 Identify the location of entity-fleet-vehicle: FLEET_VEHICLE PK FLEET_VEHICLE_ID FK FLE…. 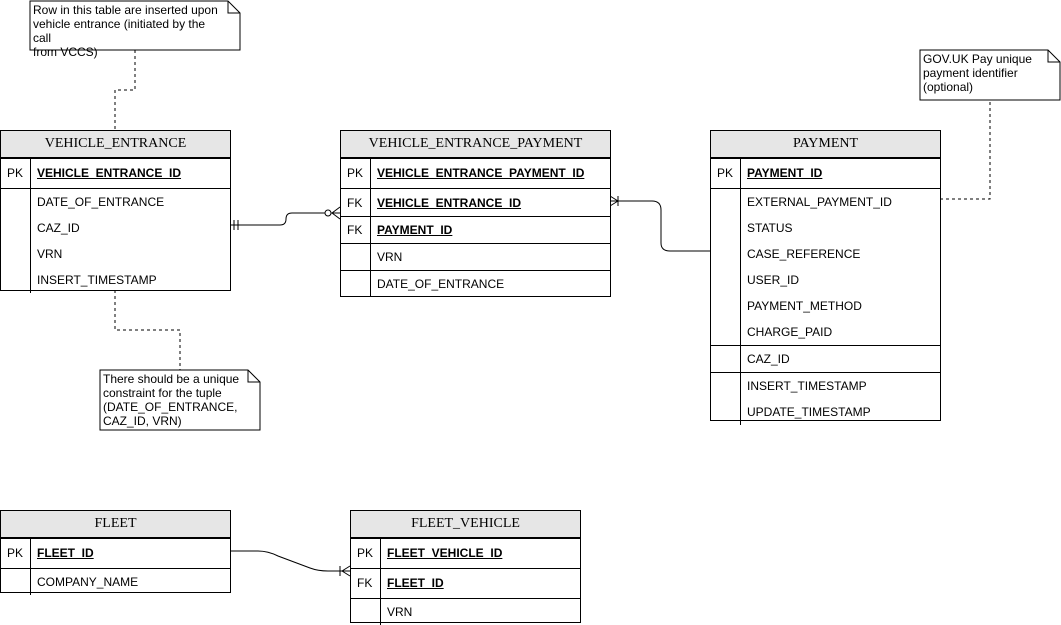
(465, 567).